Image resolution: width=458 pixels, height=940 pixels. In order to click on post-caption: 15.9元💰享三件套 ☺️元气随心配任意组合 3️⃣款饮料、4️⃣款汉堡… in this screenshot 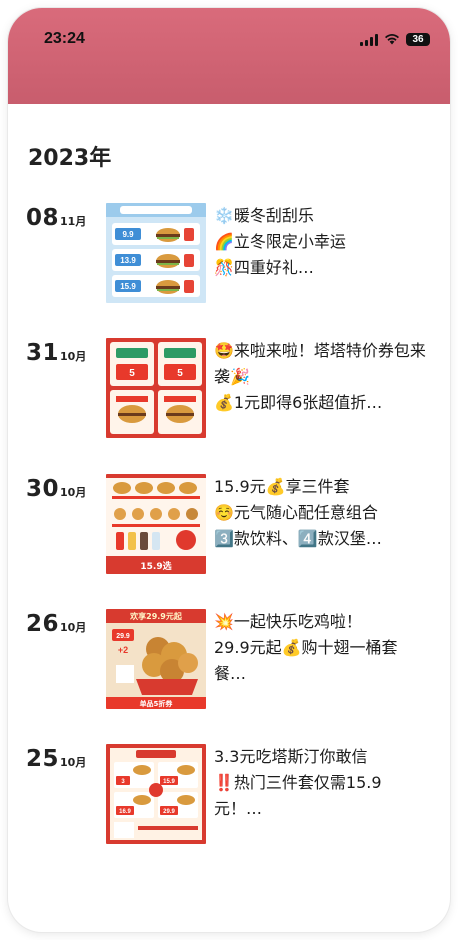, I will do `click(298, 512)`.